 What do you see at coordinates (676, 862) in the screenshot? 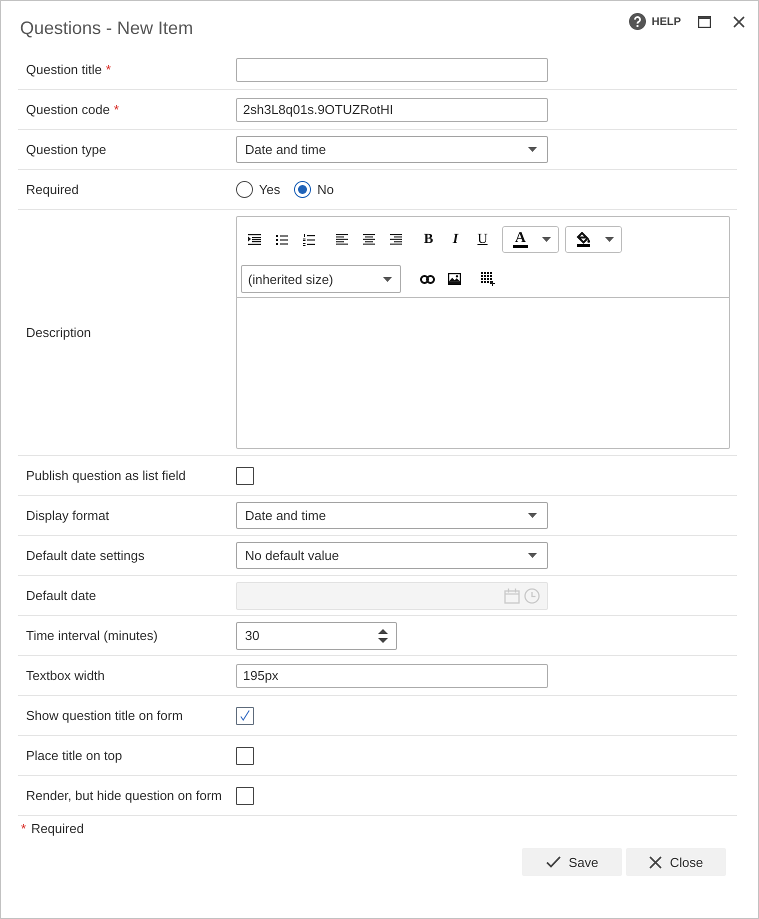
I see `close-button: Close` at bounding box center [676, 862].